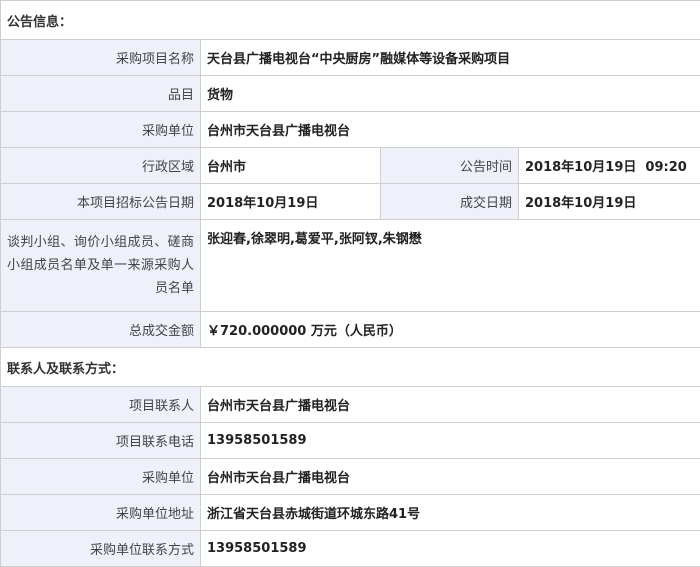  Describe the element at coordinates (101, 202) in the screenshot. I see `label-tender-date: 本项目招标公告日期` at that location.